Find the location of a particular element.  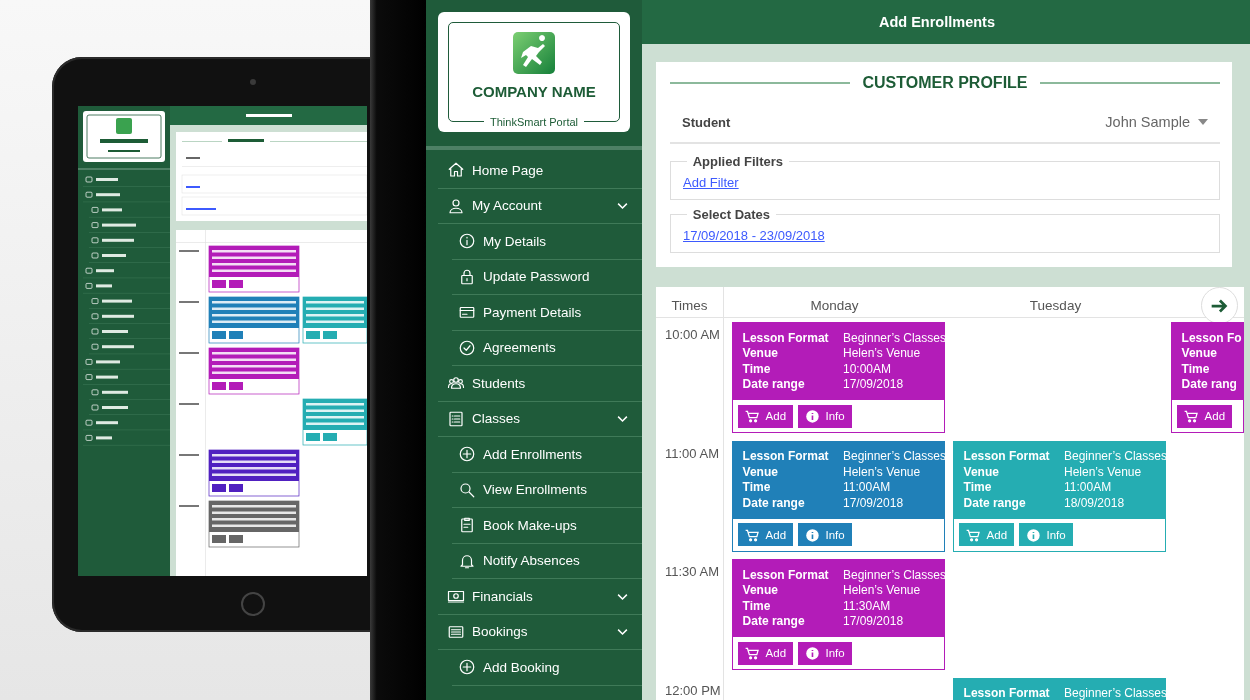

page-title: Add Enrollments is located at coordinates (937, 22).